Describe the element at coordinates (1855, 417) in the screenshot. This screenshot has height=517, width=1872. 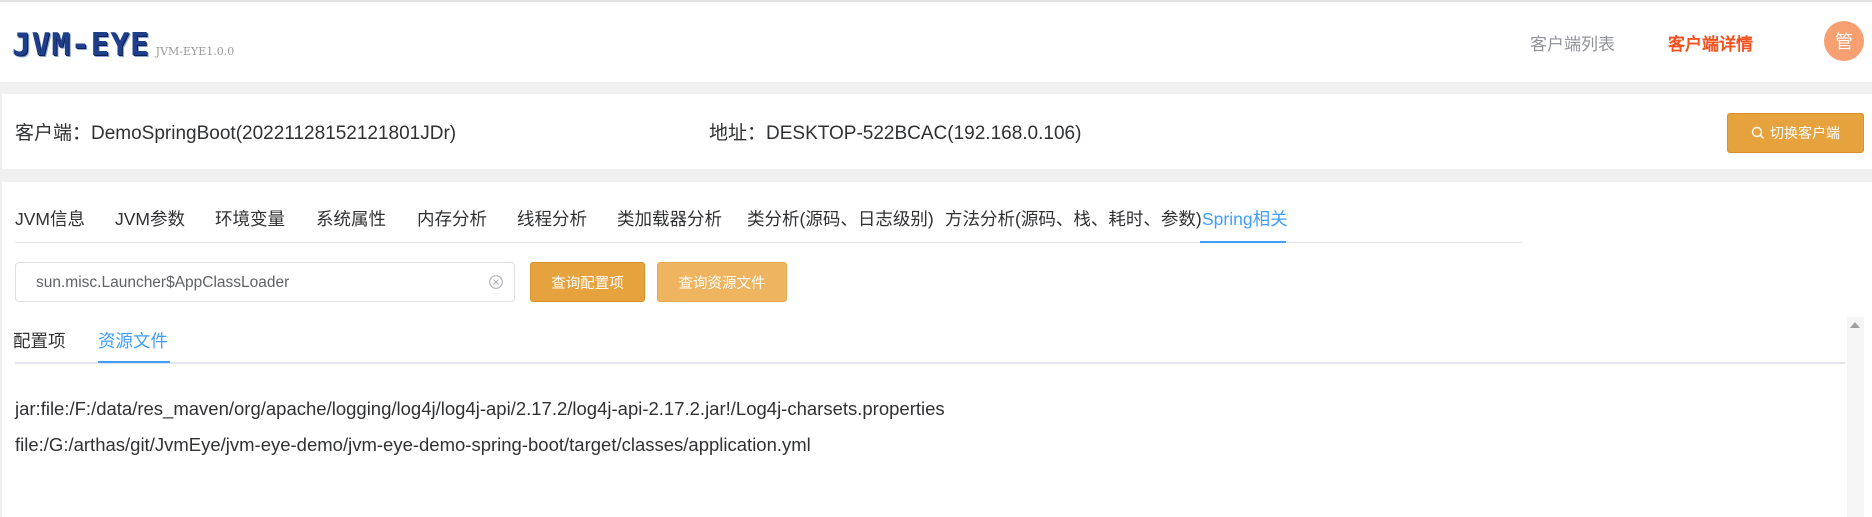
I see `scrollbar` at that location.